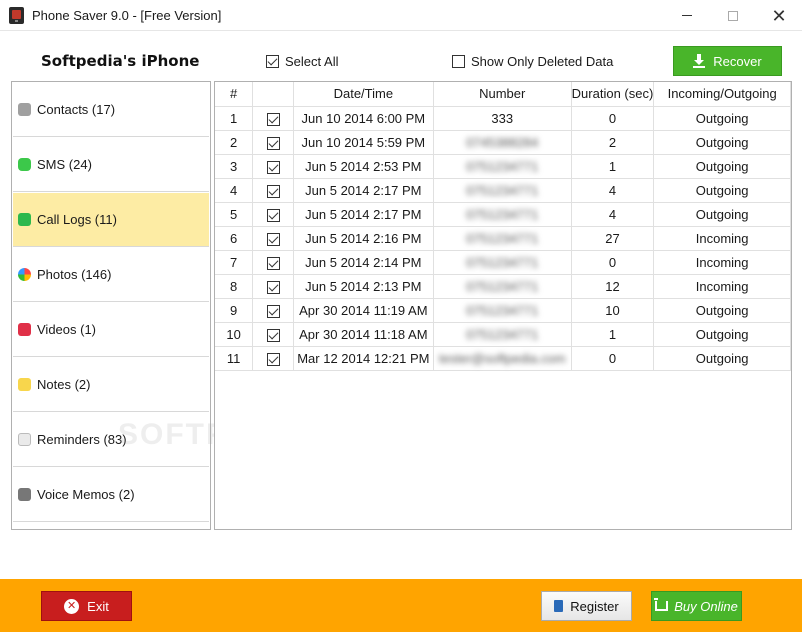 This screenshot has width=802, height=632. What do you see at coordinates (613, 94) in the screenshot?
I see `column-header-duration: Duration (sec)` at bounding box center [613, 94].